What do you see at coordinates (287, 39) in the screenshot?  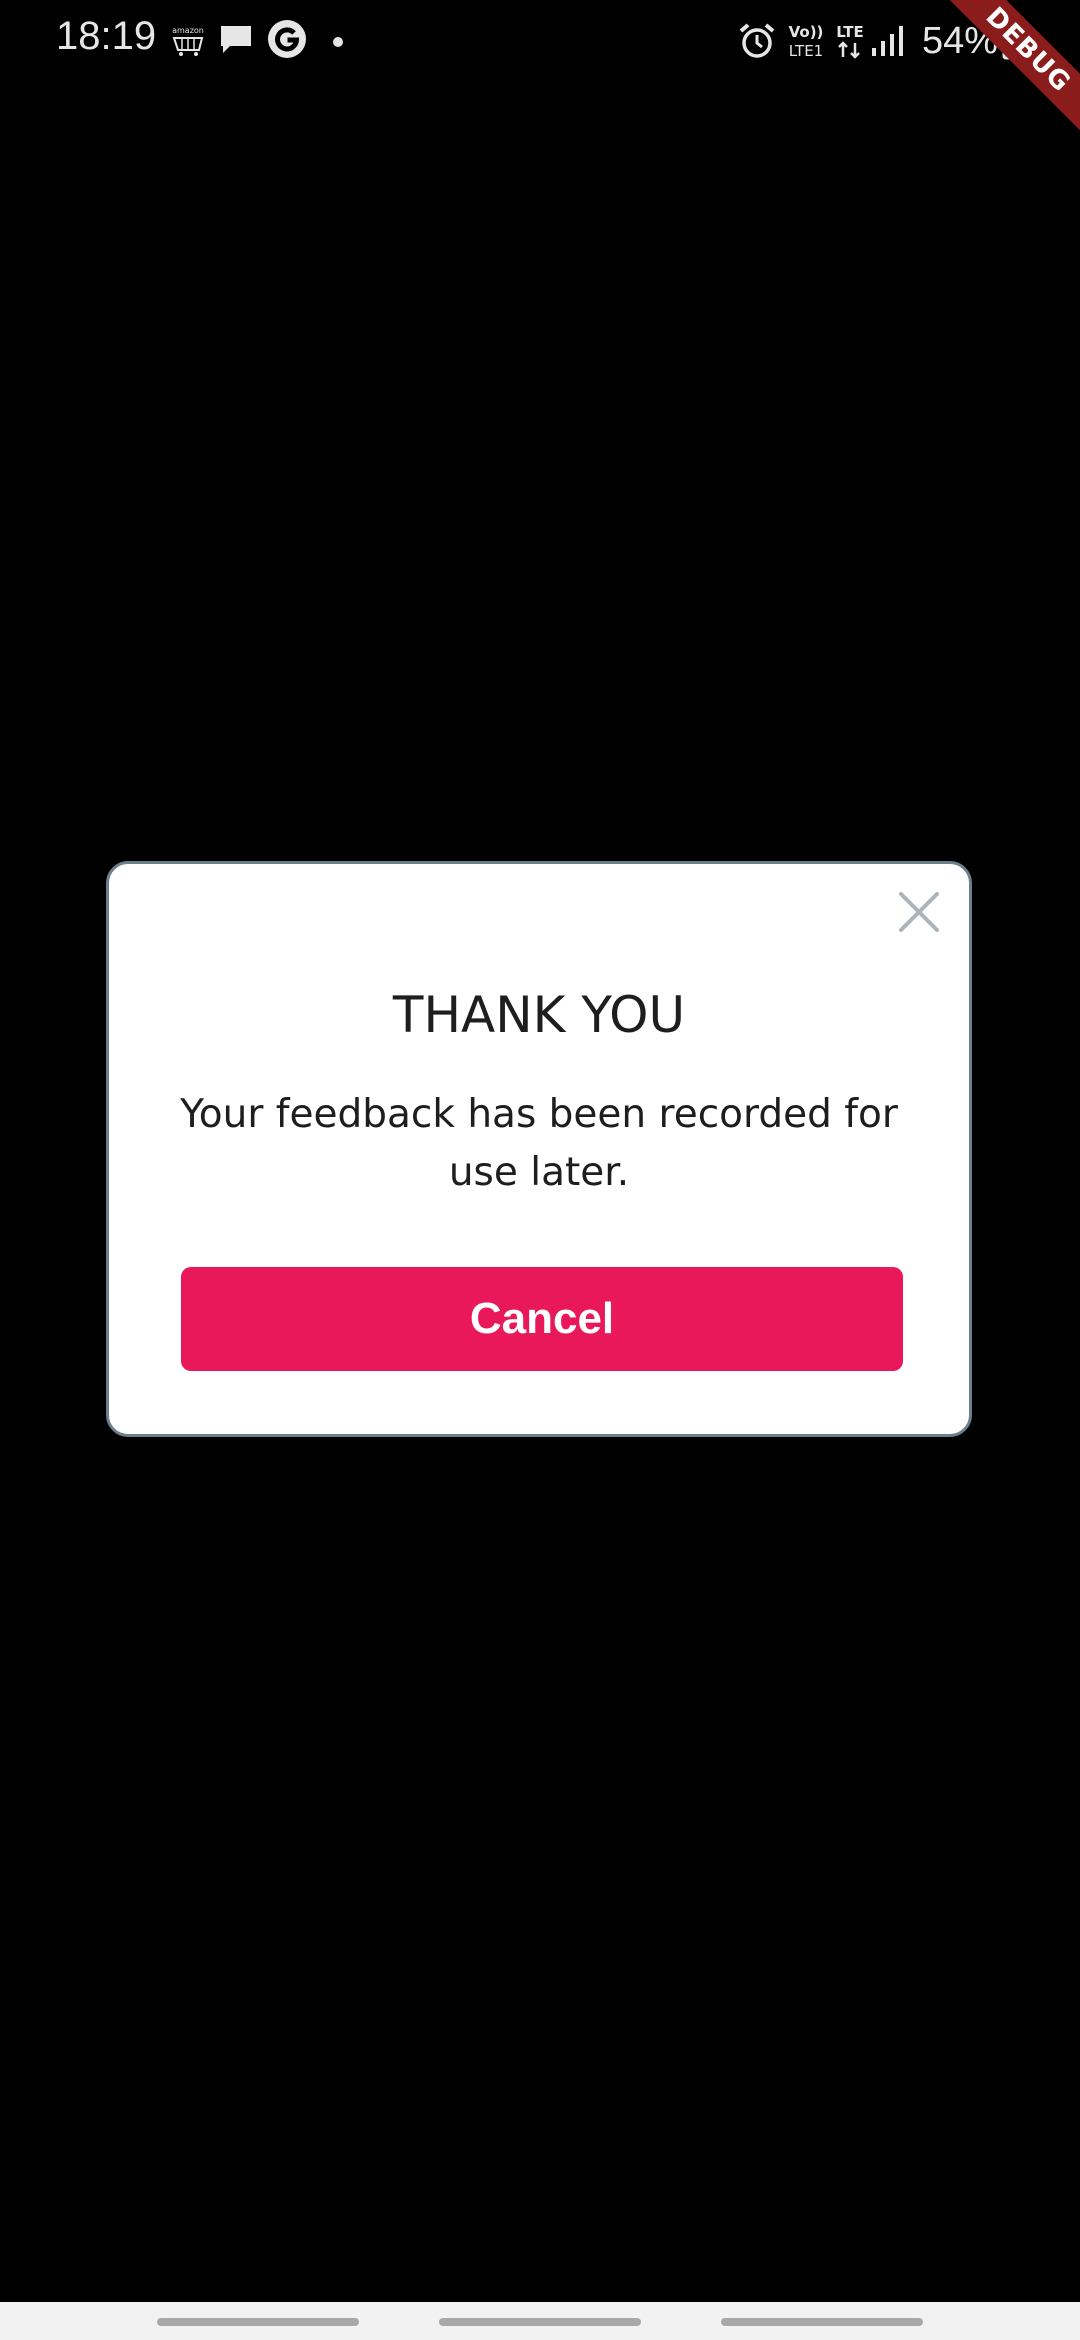 I see `google-icon` at bounding box center [287, 39].